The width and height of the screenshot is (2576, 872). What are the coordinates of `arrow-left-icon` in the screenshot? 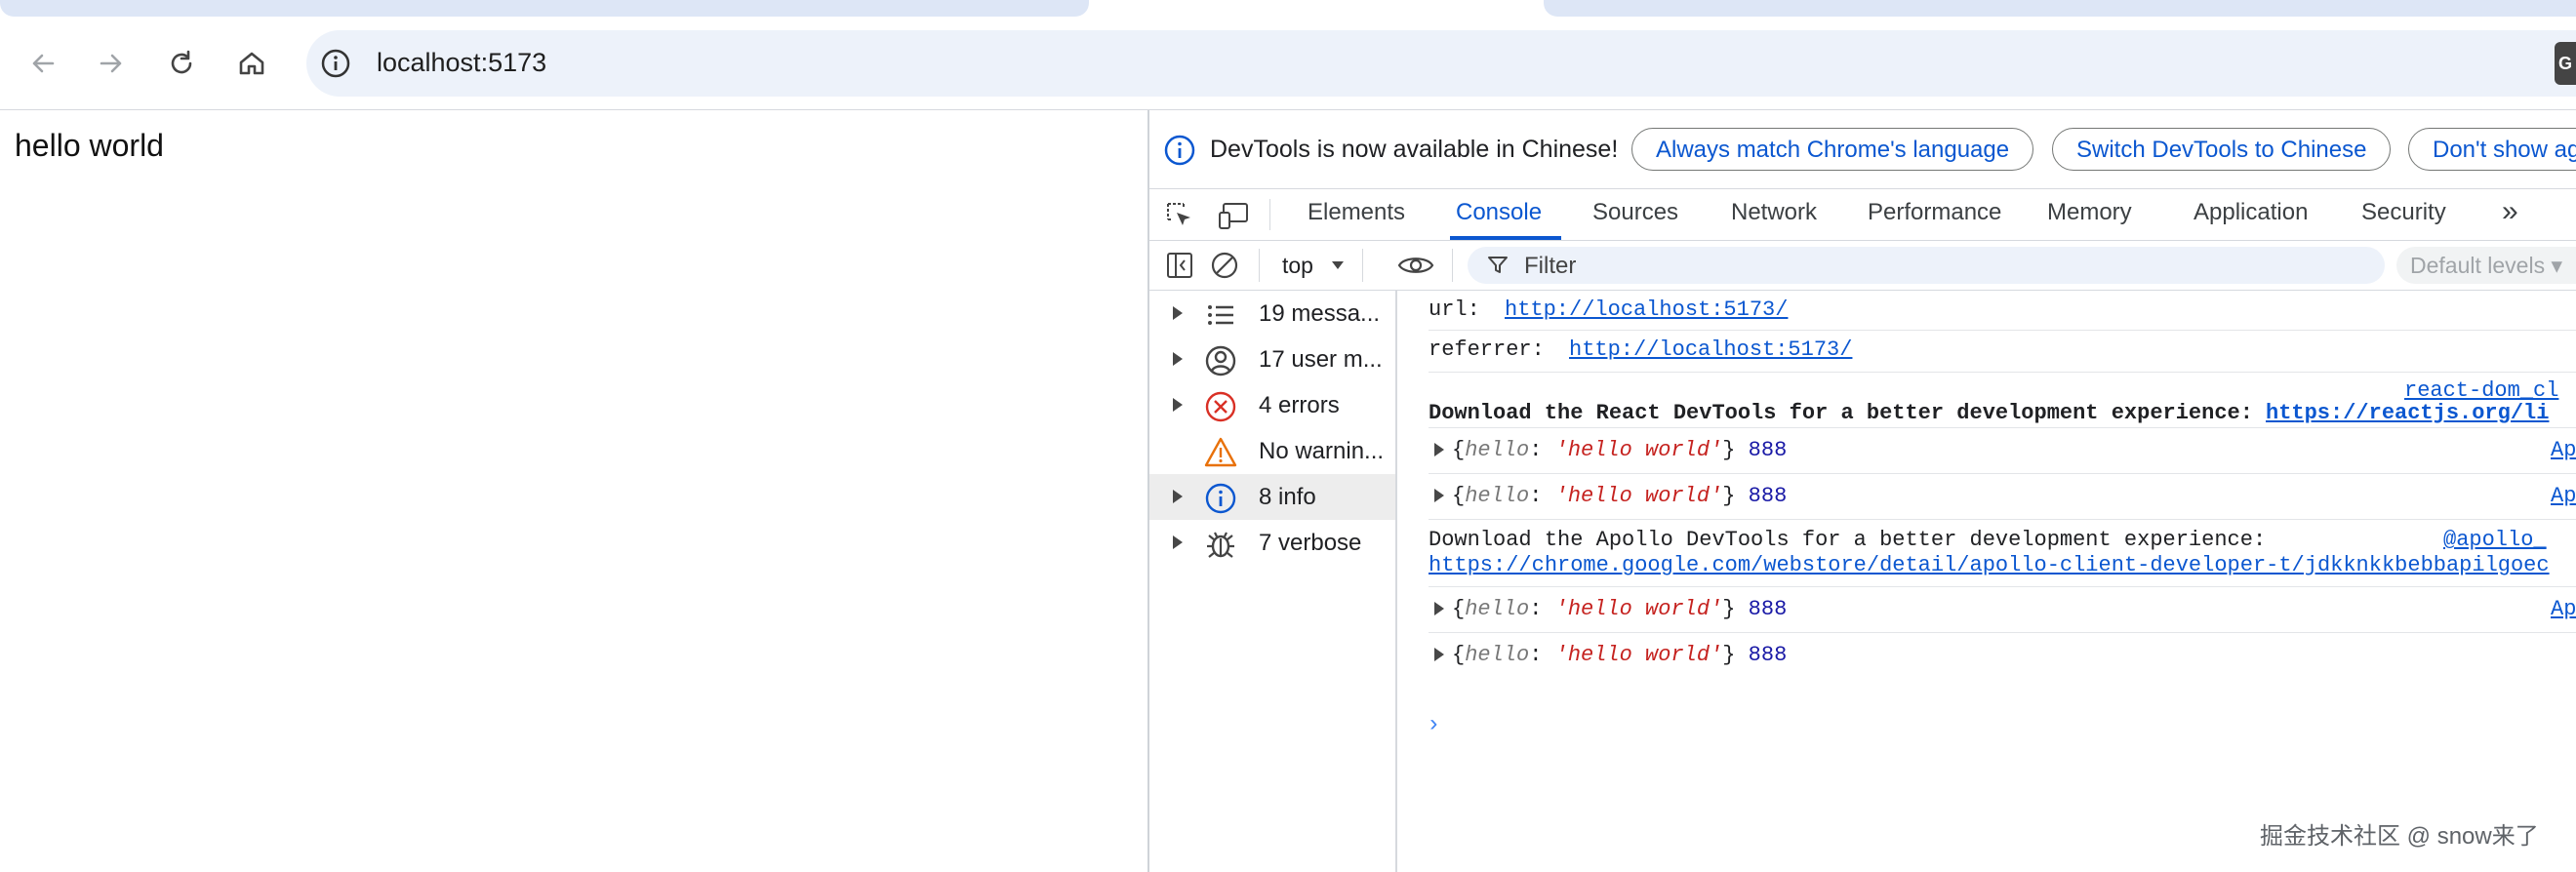 It's located at (43, 63).